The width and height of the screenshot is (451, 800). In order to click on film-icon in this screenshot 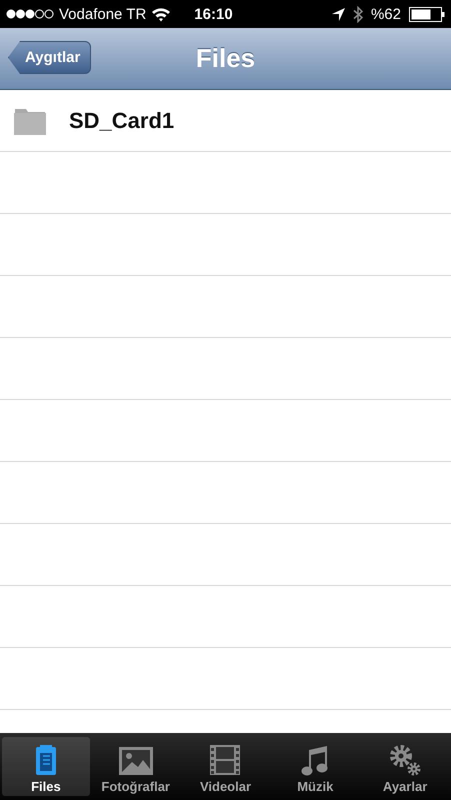, I will do `click(225, 760)`.